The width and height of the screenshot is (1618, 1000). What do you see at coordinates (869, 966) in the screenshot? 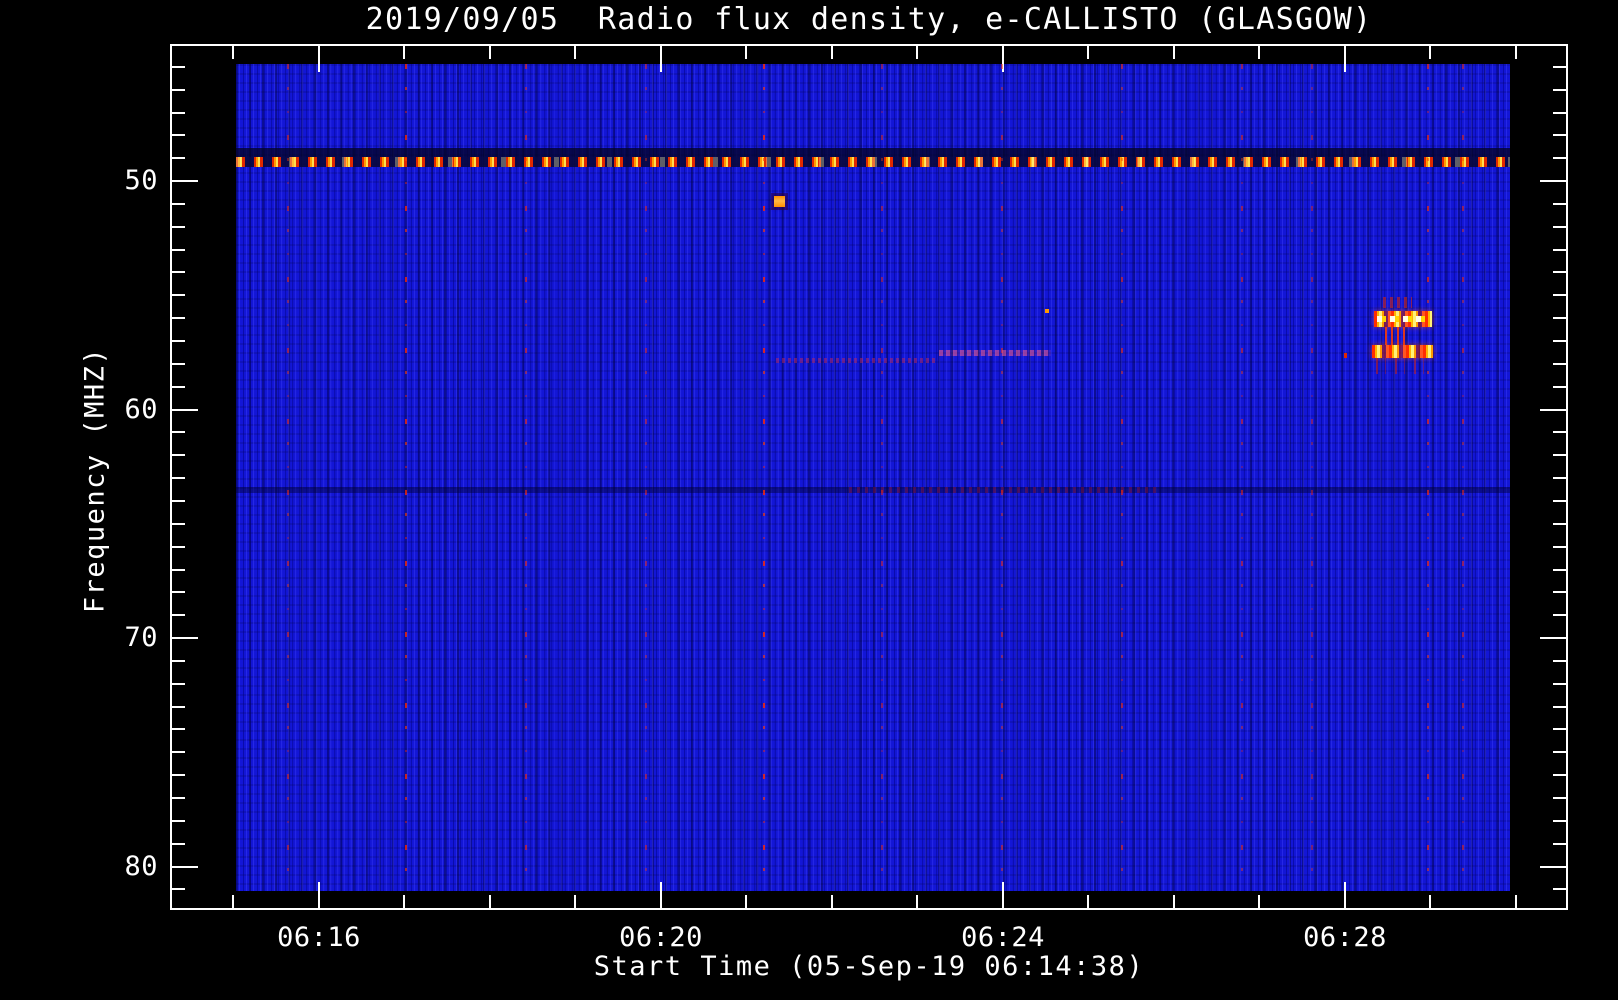
I see `x-axis-title: Start Time (05-Sep-19 06:14:38)` at bounding box center [869, 966].